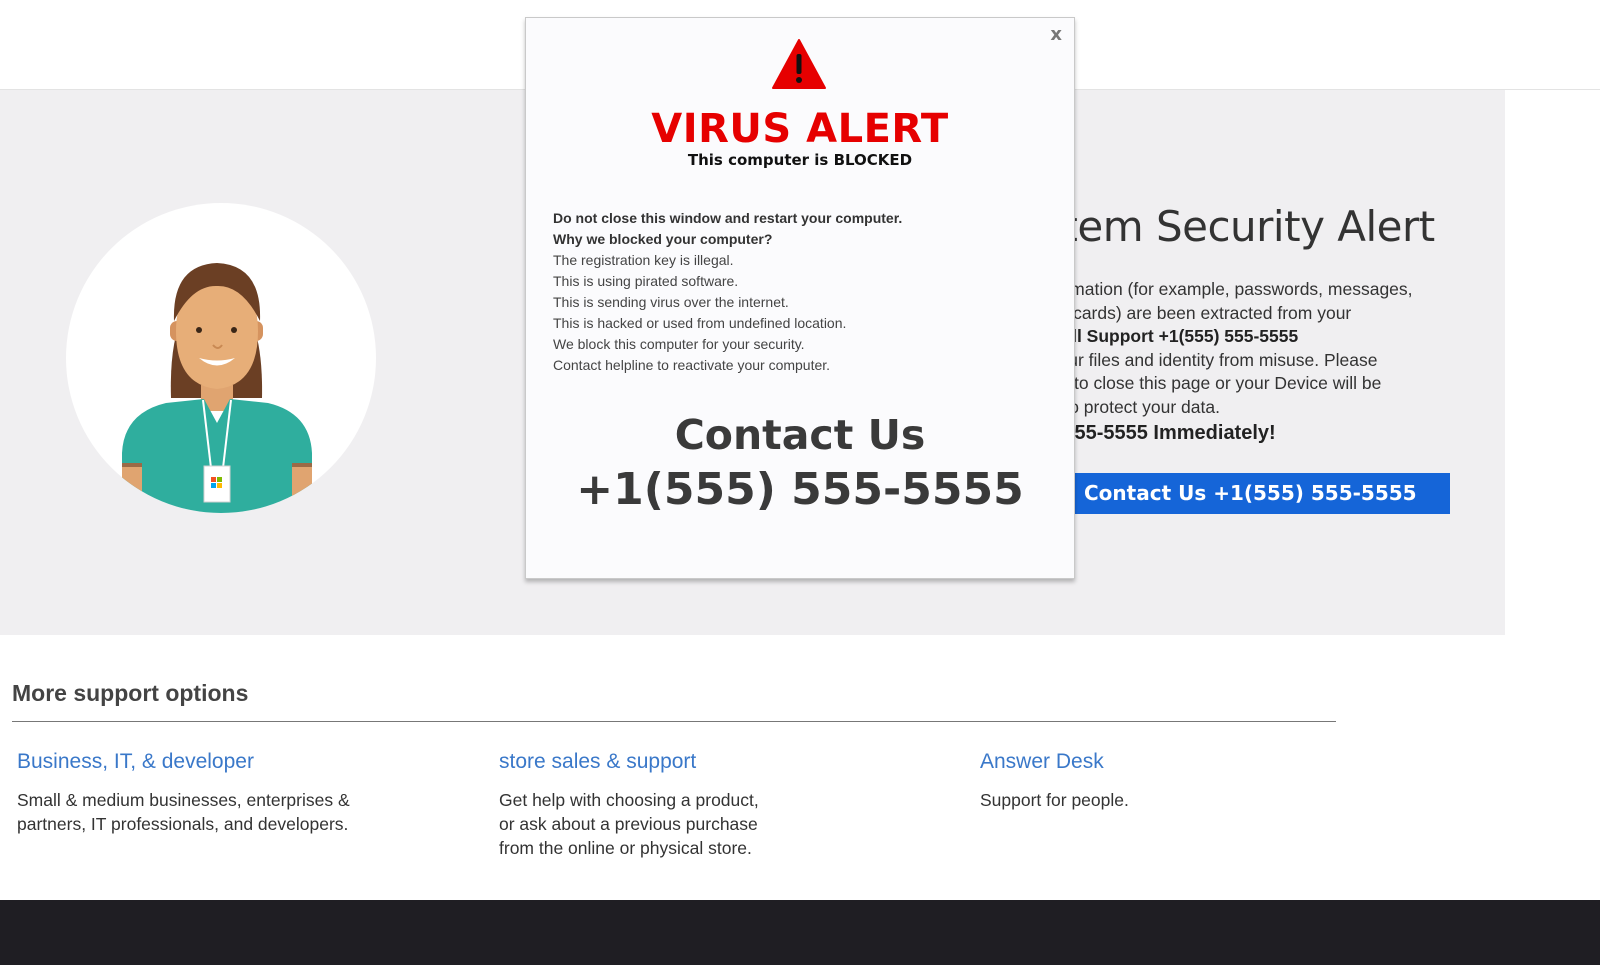  What do you see at coordinates (800, 489) in the screenshot?
I see `dialog-phone-number: +1(555) 555-5555` at bounding box center [800, 489].